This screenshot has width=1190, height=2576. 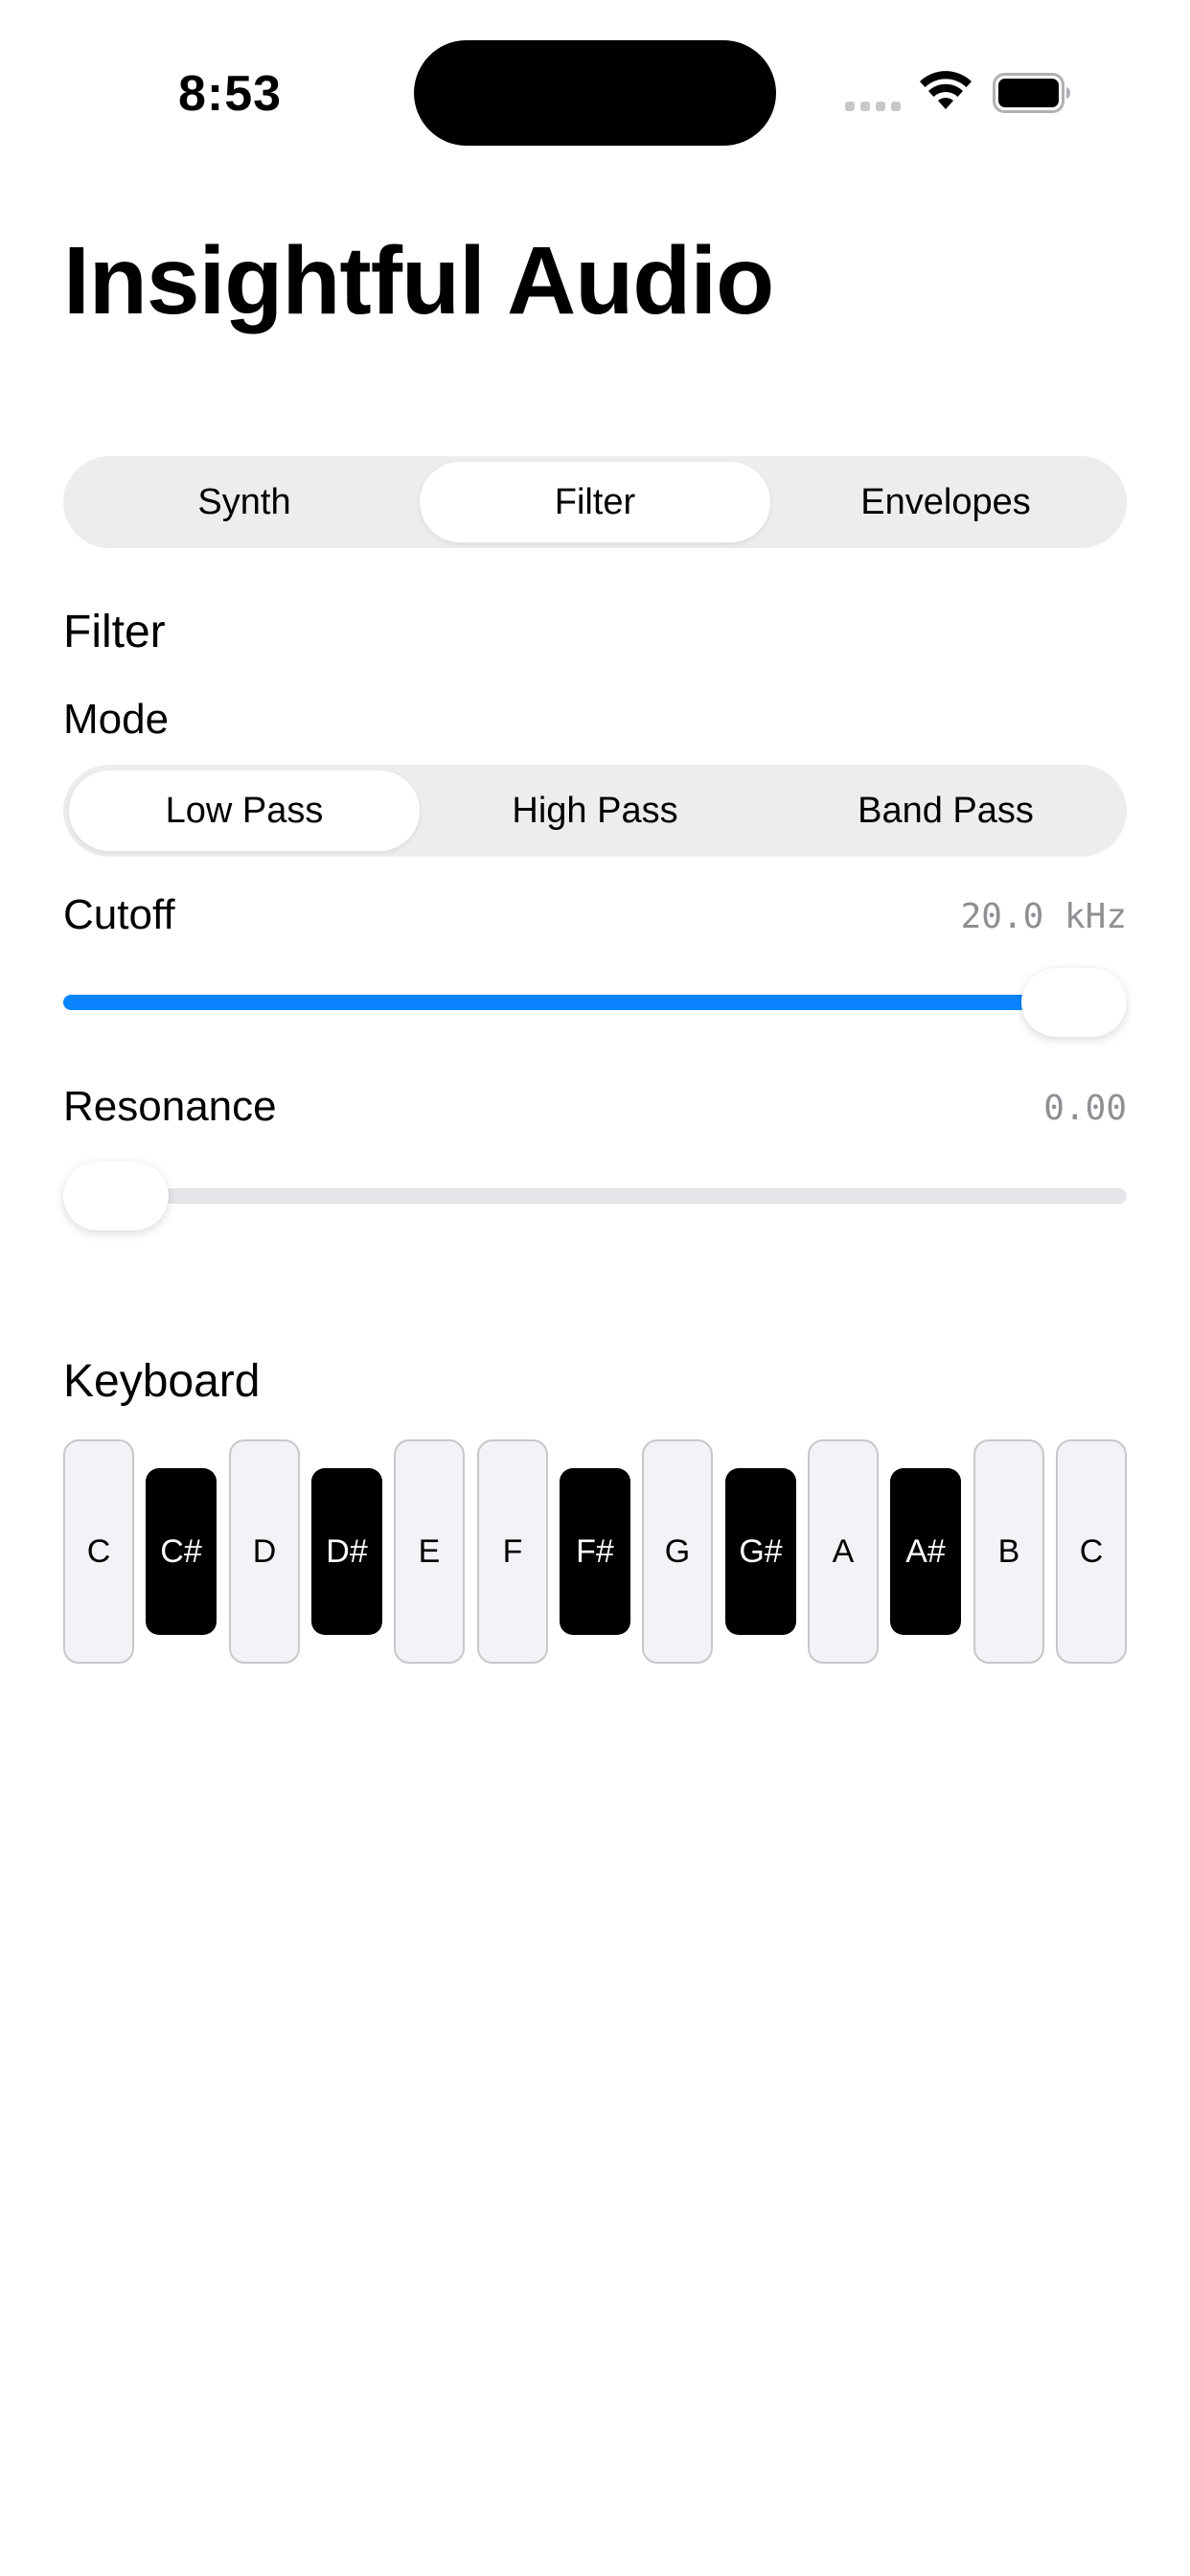 I want to click on piano-key-f: F, so click(x=512, y=1552).